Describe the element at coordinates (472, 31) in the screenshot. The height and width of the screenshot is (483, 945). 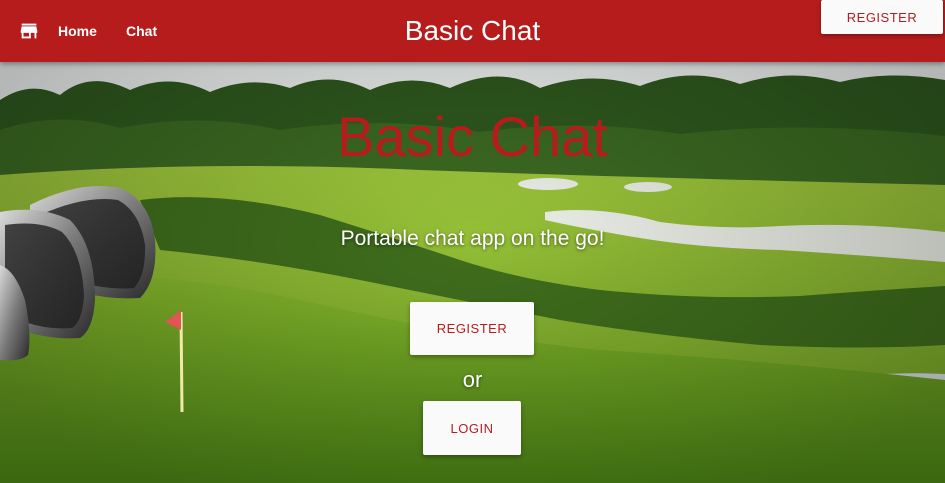
I see `top-navbar: Home Chat Basic Chat` at that location.